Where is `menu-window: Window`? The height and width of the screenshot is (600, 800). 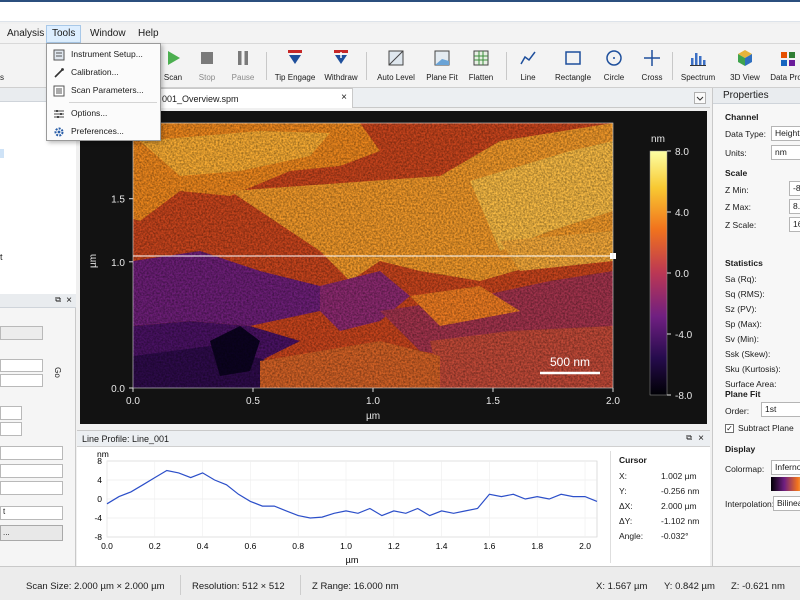
menu-window: Window is located at coordinates (108, 34).